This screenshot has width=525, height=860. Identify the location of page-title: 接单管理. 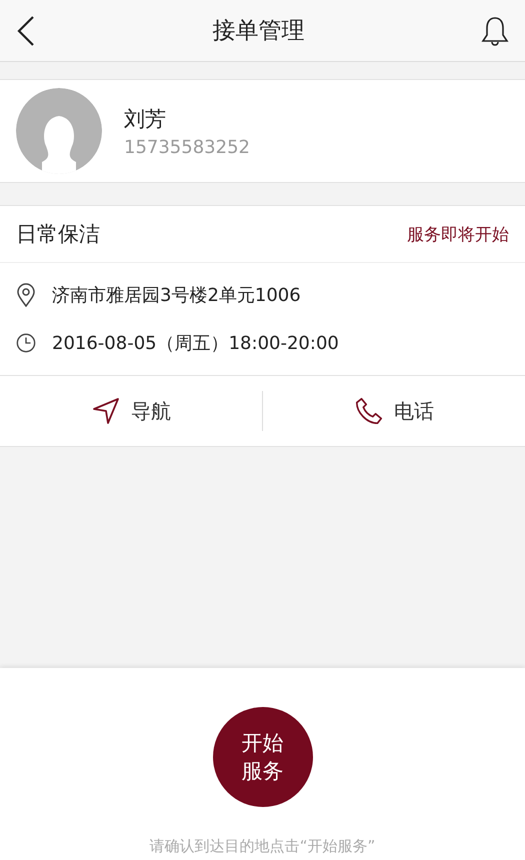
(258, 31).